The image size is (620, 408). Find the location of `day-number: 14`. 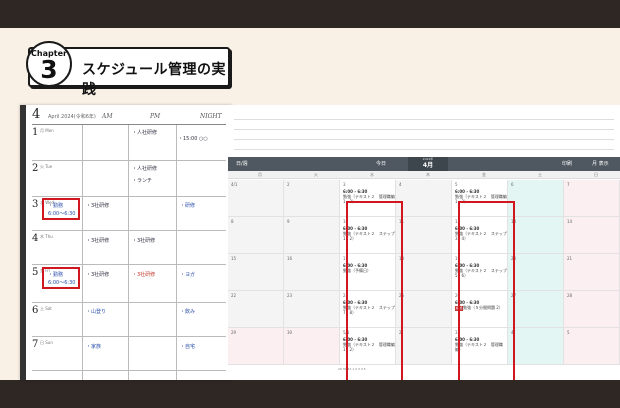

day-number: 14 is located at coordinates (570, 221).